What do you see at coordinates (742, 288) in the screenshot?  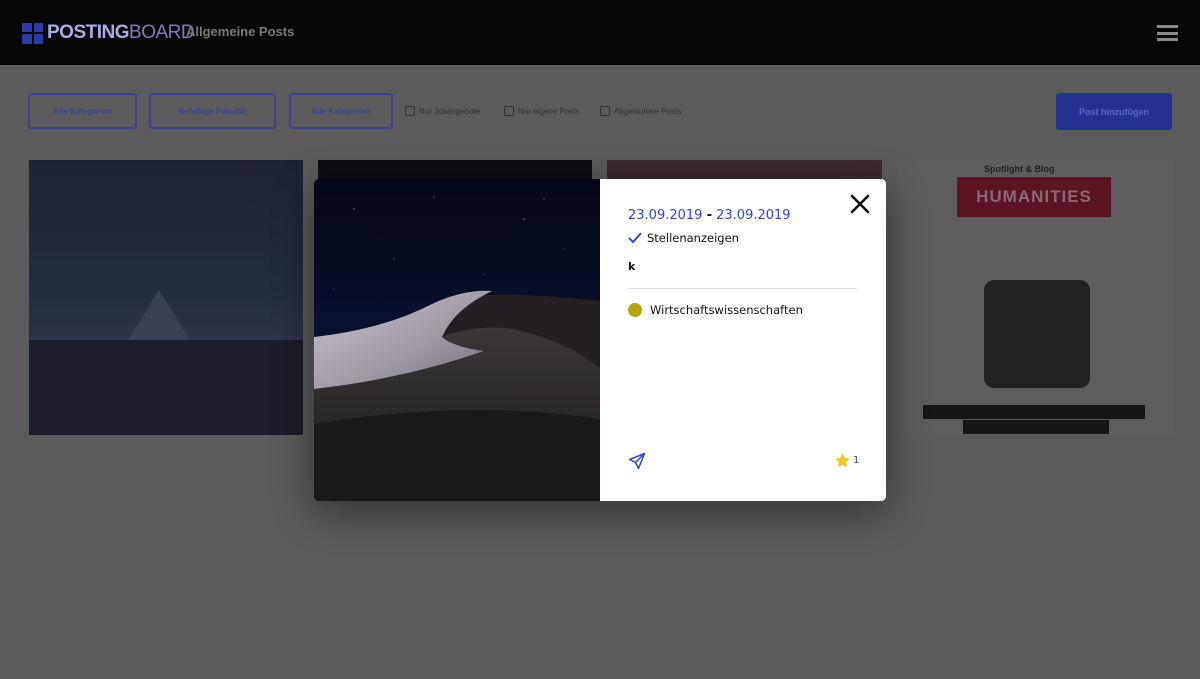 I see `divider` at bounding box center [742, 288].